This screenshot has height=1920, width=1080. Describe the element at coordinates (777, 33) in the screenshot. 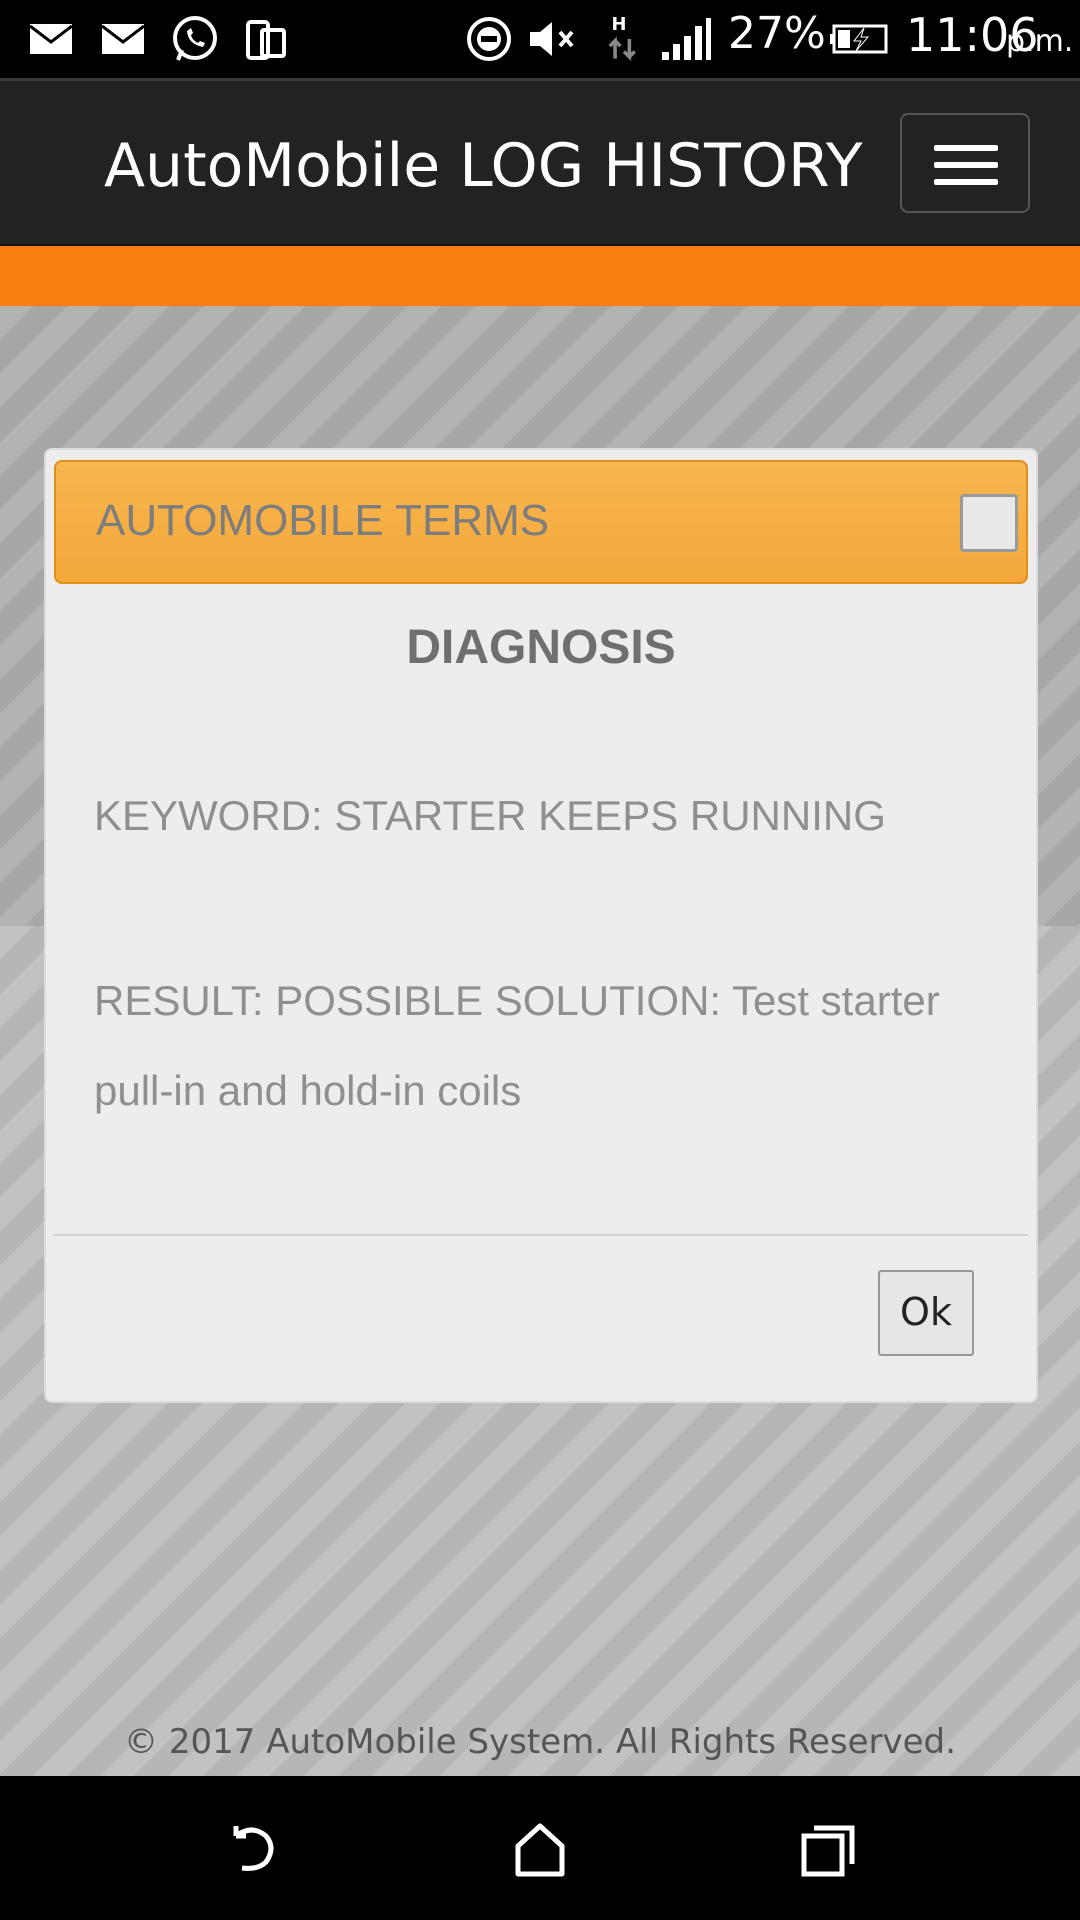

I see `battery-percent: 27%` at that location.